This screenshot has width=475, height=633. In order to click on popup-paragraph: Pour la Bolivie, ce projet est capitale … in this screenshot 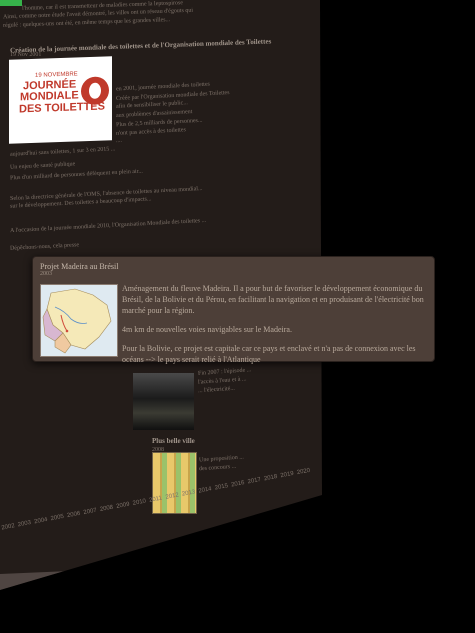, I will do `click(269, 354)`.